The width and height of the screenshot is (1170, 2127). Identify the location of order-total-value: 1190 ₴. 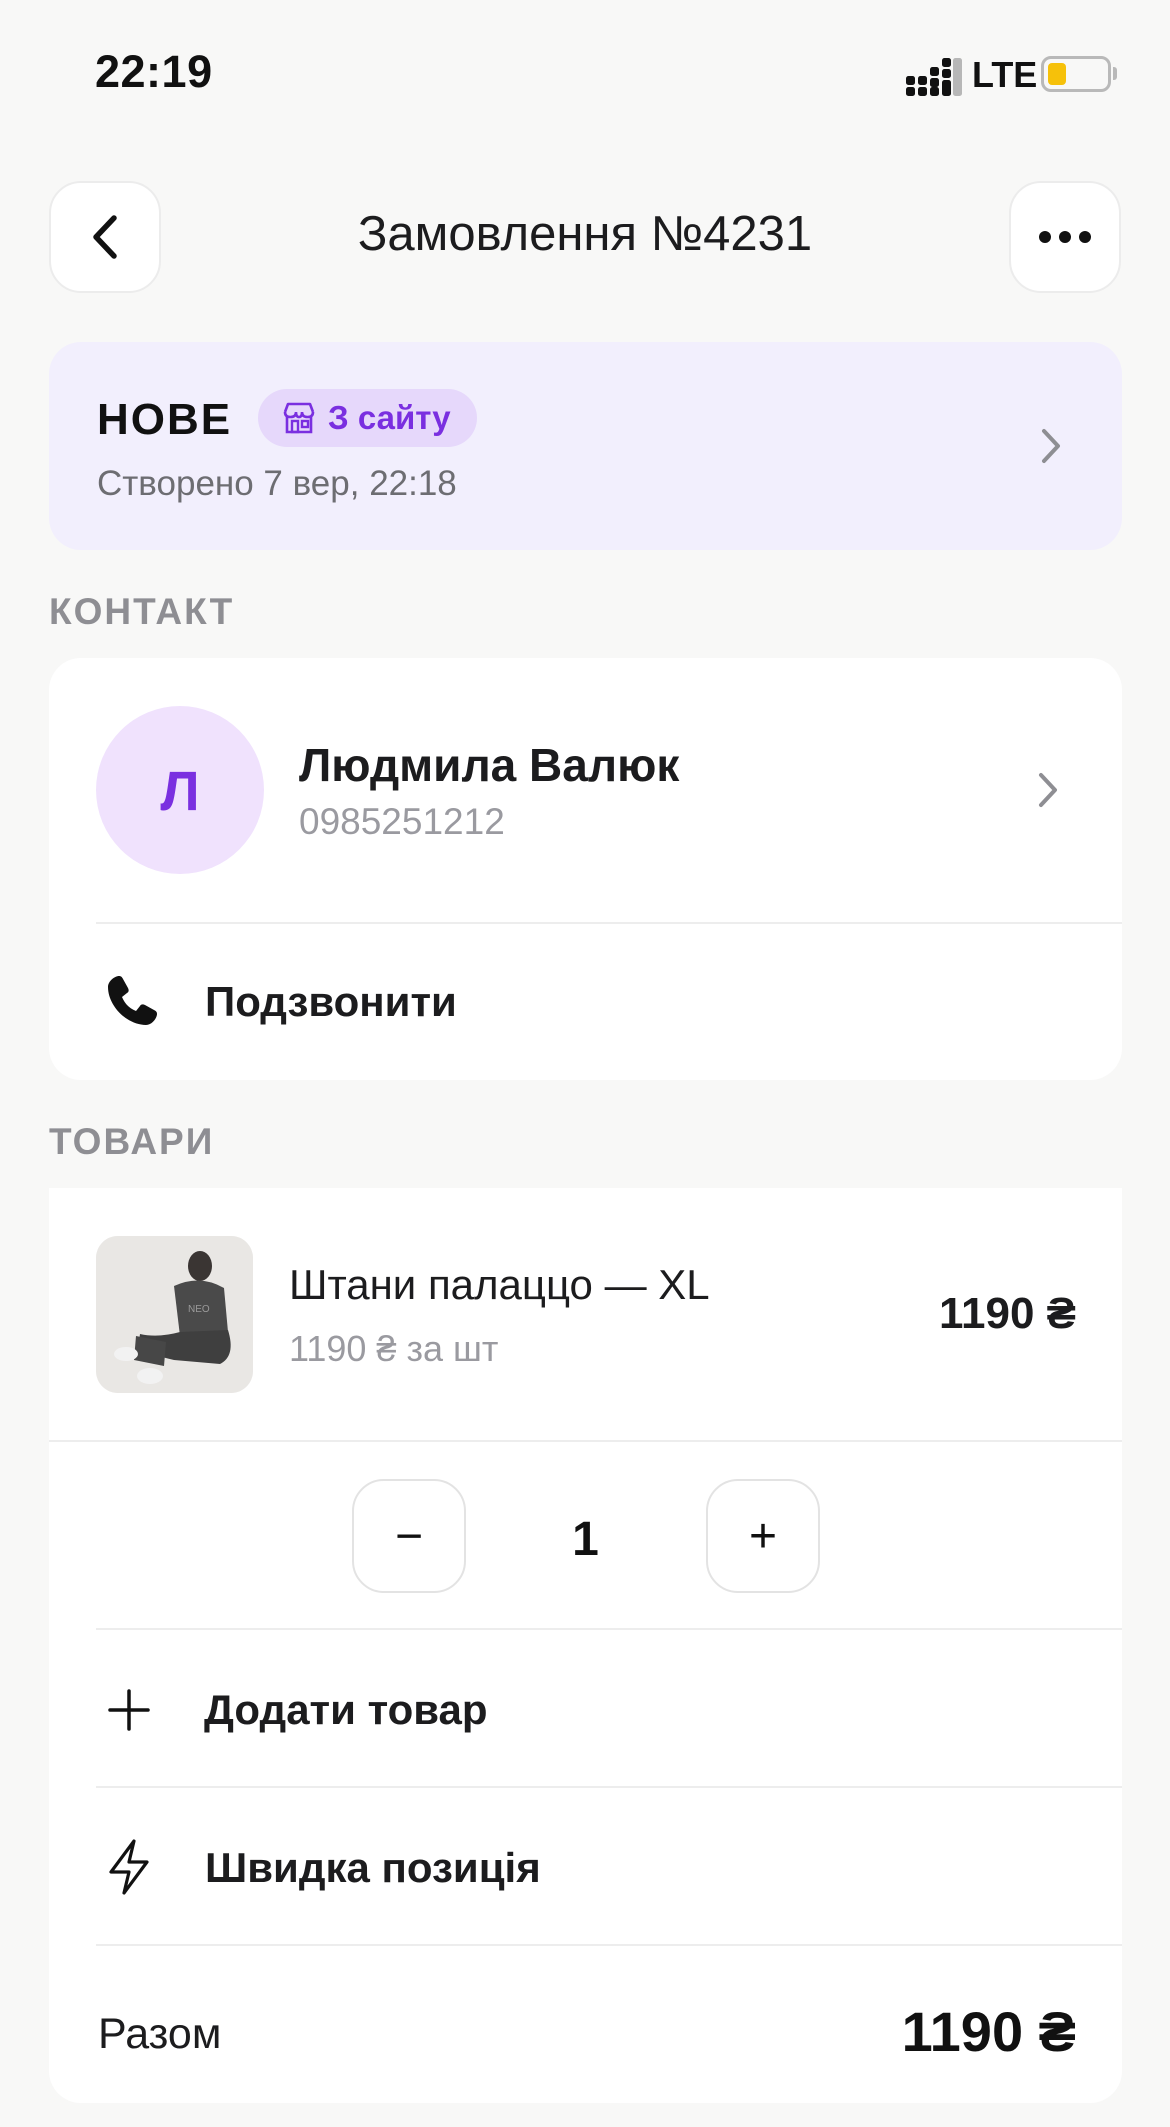
(988, 2031).